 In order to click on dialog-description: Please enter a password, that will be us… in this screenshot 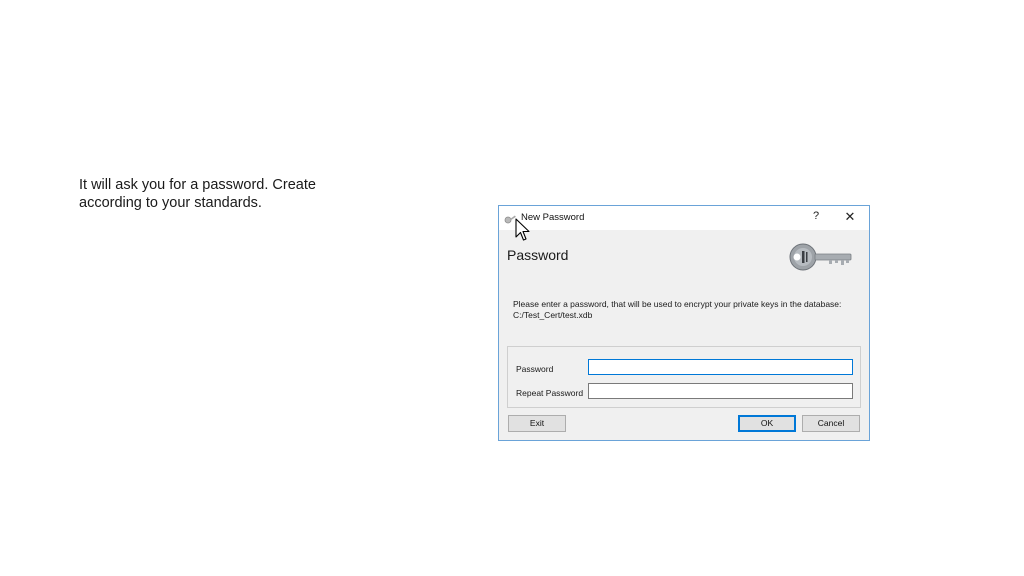, I will do `click(688, 310)`.